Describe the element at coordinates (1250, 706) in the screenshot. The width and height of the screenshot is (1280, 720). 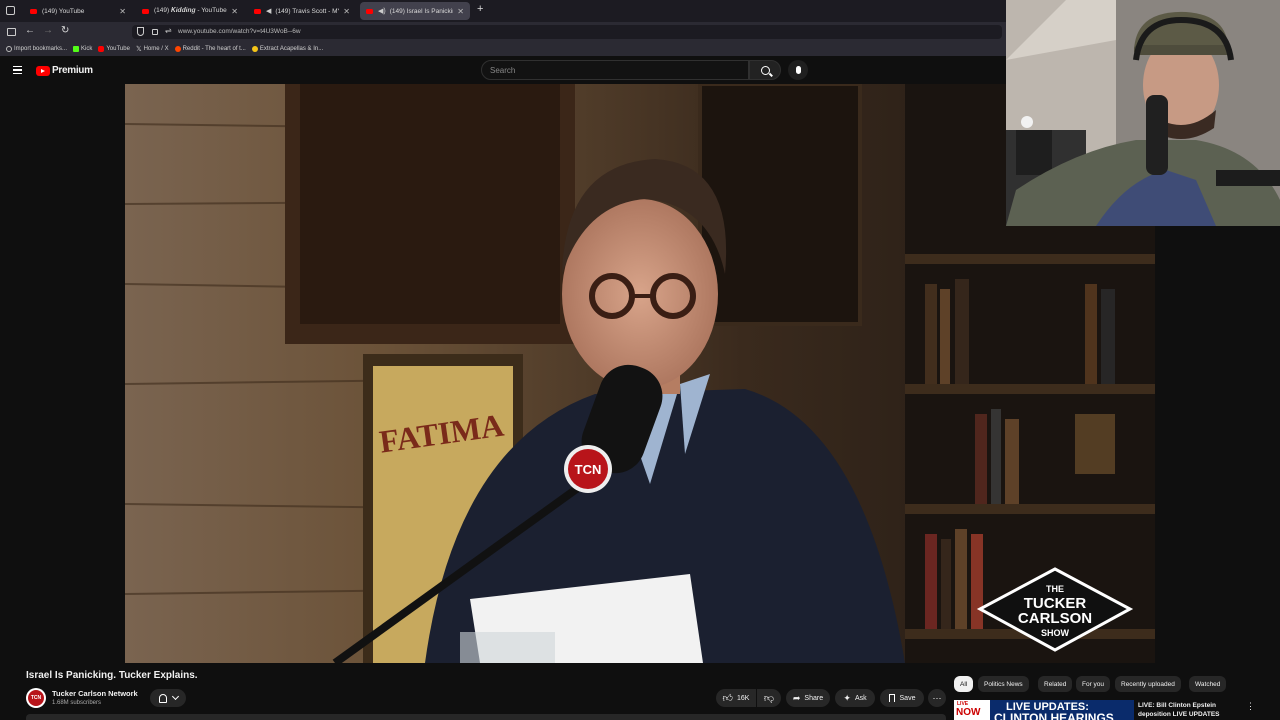
I see `more-vertical-icon: ⋮` at that location.